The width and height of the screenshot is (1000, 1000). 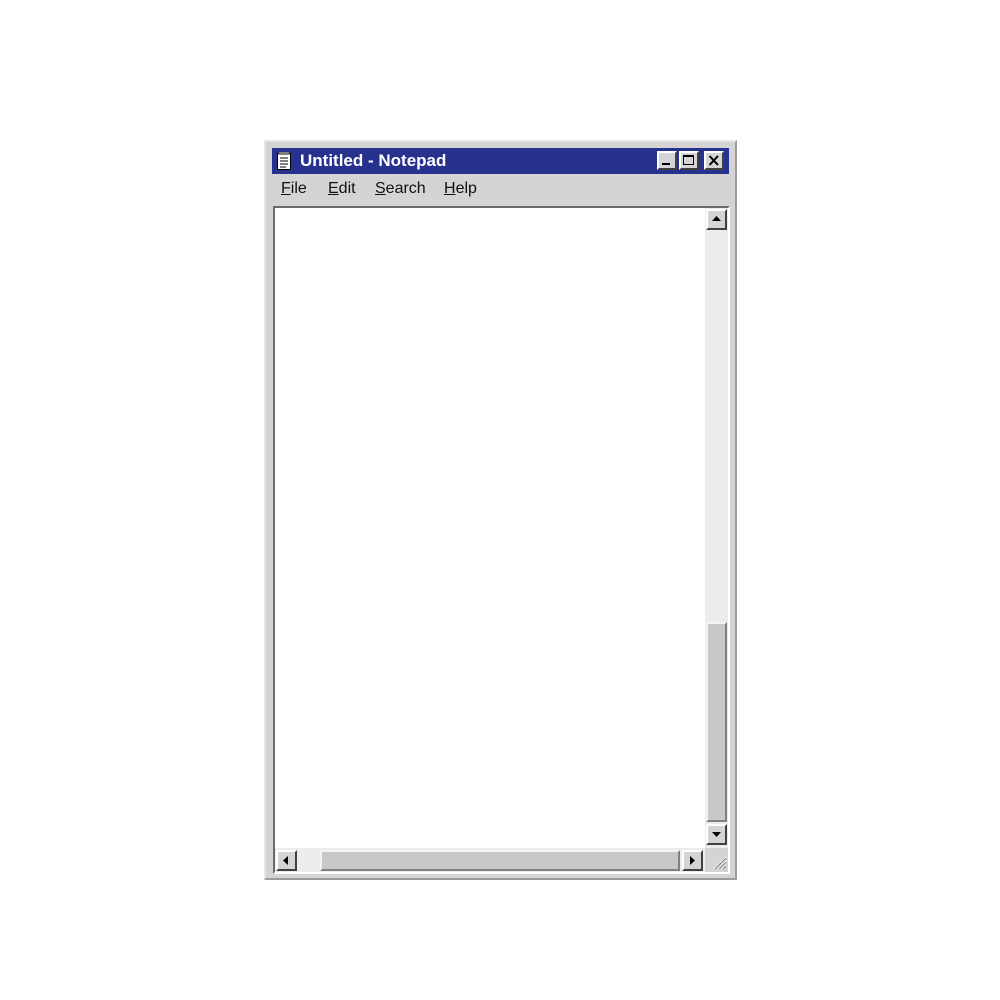 What do you see at coordinates (500, 189) in the screenshot?
I see `menu-bar: File Edit Search Help` at bounding box center [500, 189].